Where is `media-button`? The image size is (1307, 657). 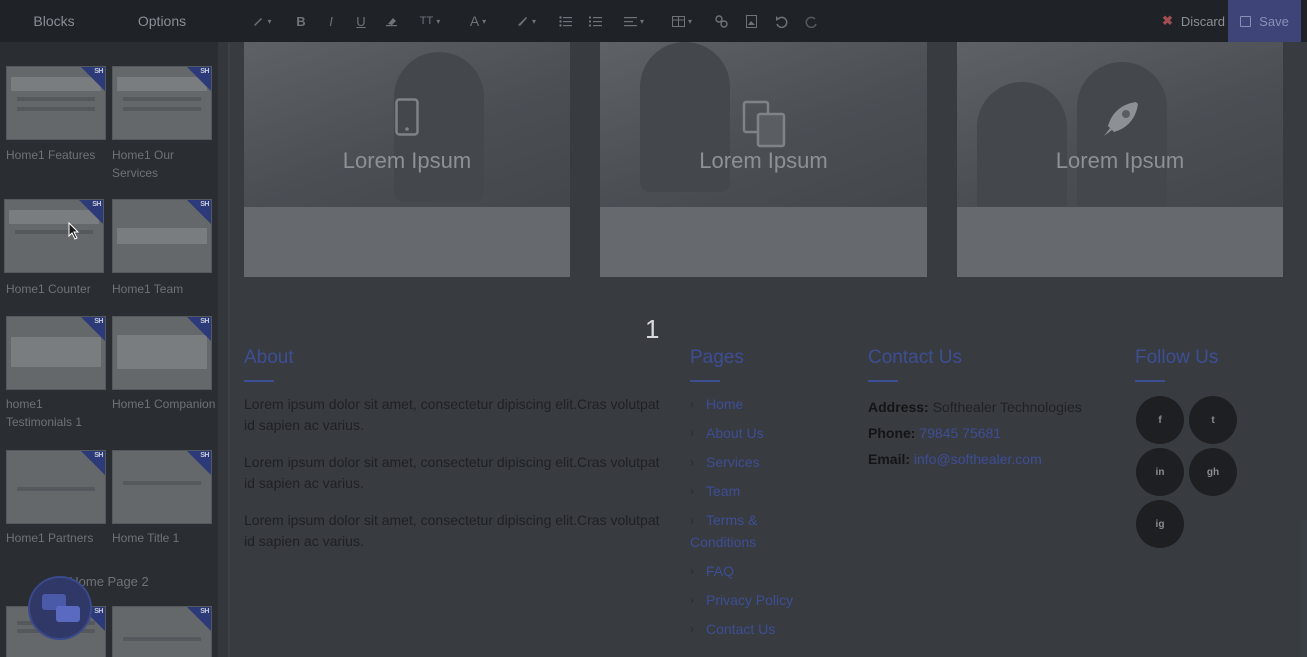 media-button is located at coordinates (751, 21).